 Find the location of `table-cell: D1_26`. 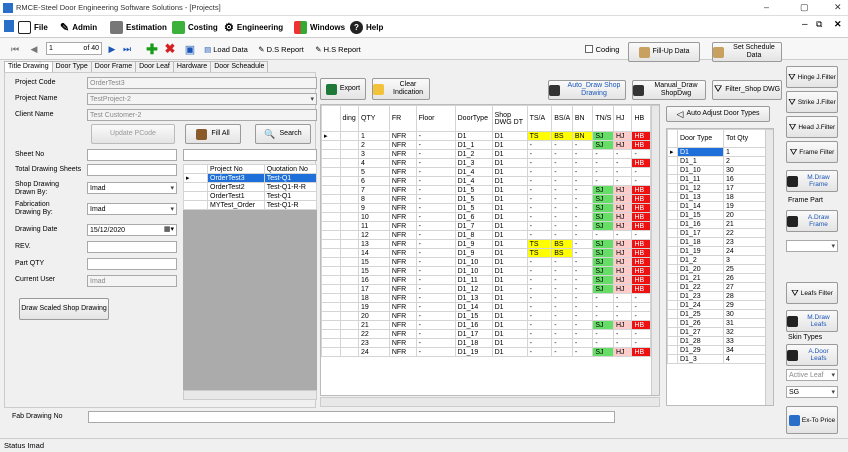

table-cell: D1_26 is located at coordinates (700, 323).